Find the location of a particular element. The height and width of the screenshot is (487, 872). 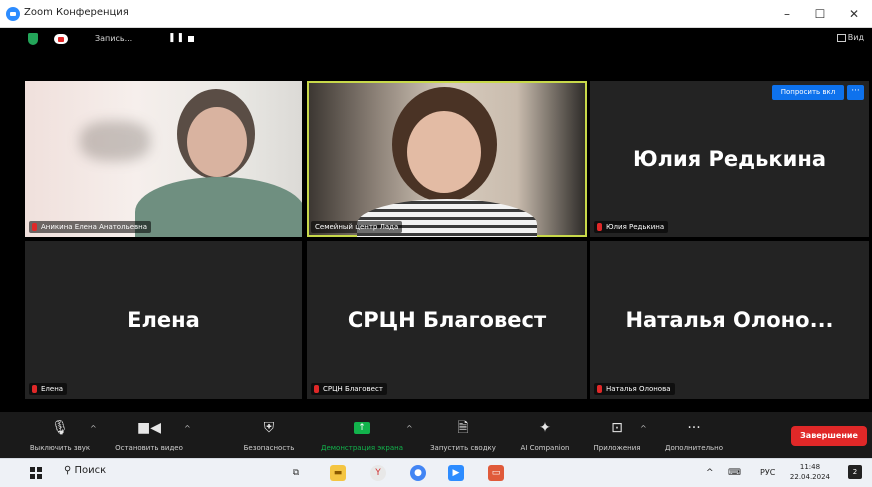

participant-shirt is located at coordinates (218, 207).